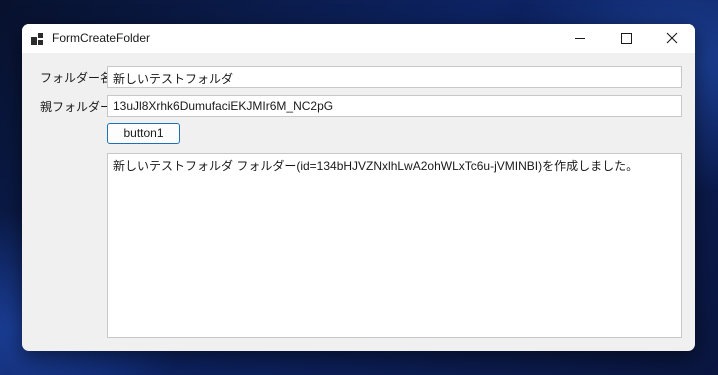 The width and height of the screenshot is (718, 375). I want to click on title-bar: FormCreateFolder, so click(358, 38).